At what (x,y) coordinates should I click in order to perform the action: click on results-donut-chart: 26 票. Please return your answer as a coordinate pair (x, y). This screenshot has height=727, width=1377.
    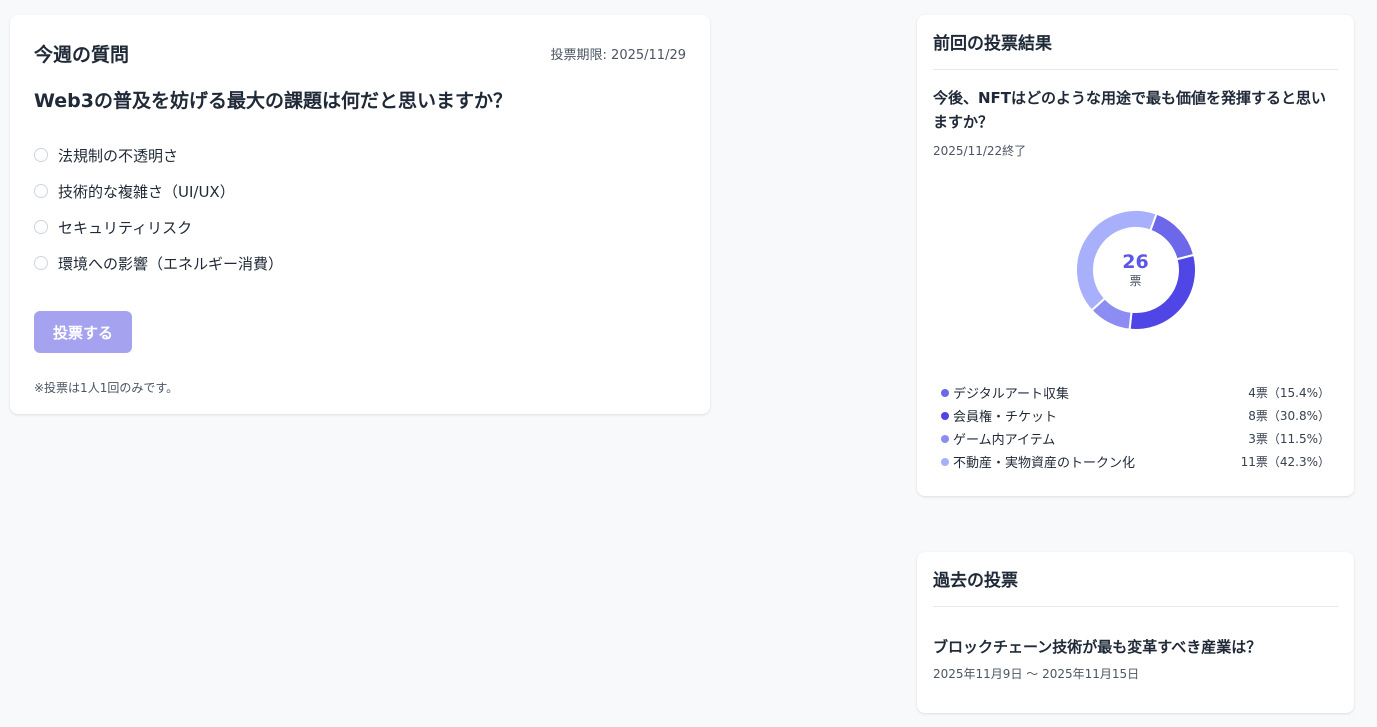
    Looking at the image, I should click on (1136, 270).